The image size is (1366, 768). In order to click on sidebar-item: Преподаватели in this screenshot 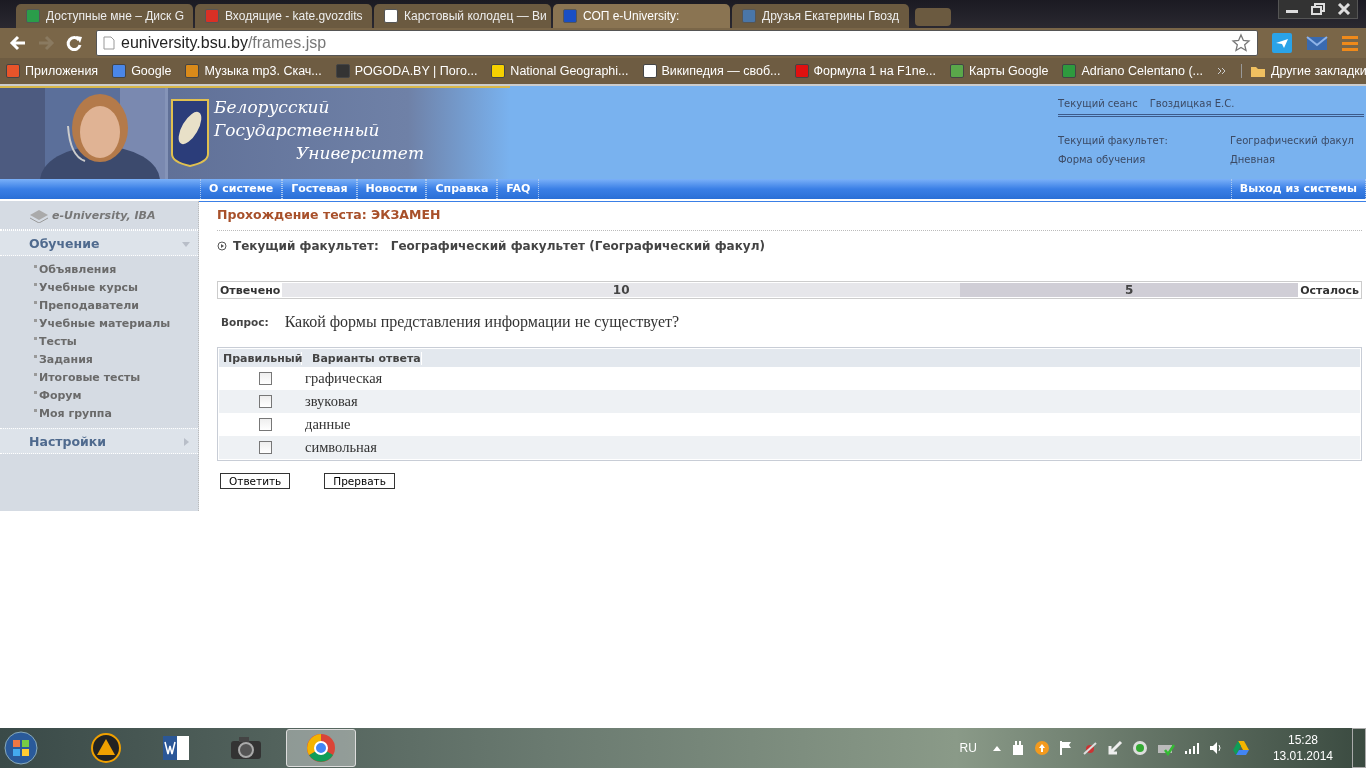, I will do `click(116, 305)`.